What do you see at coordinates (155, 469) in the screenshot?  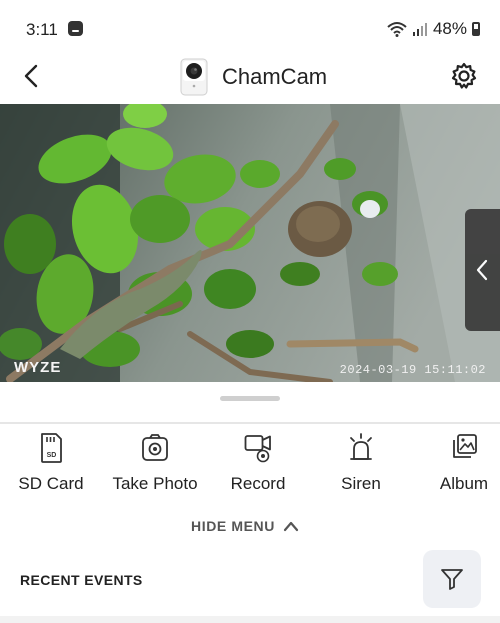 I see `take-photo-button: Take Photo` at bounding box center [155, 469].